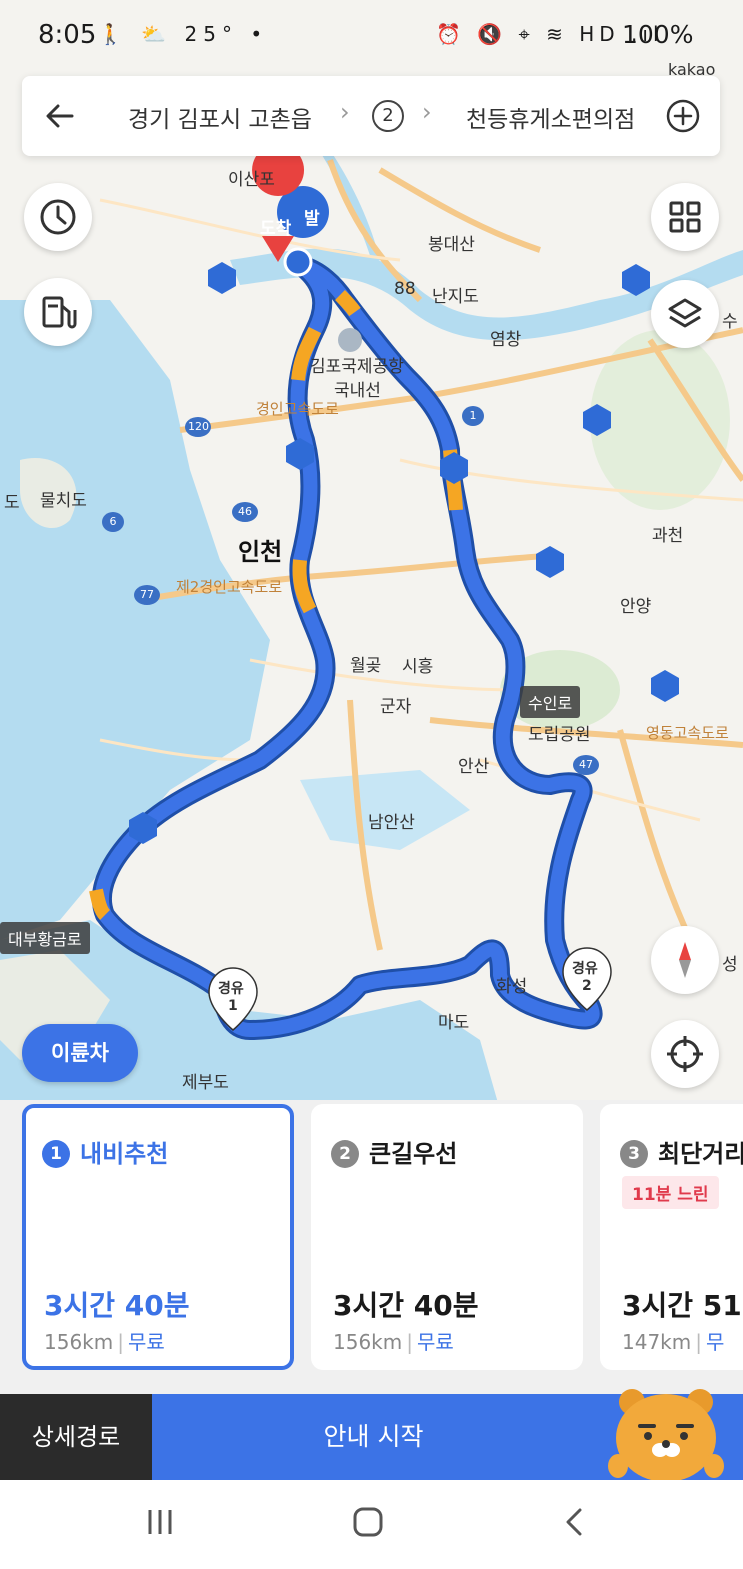  I want to click on depart-pin-label: 발, so click(312, 216).